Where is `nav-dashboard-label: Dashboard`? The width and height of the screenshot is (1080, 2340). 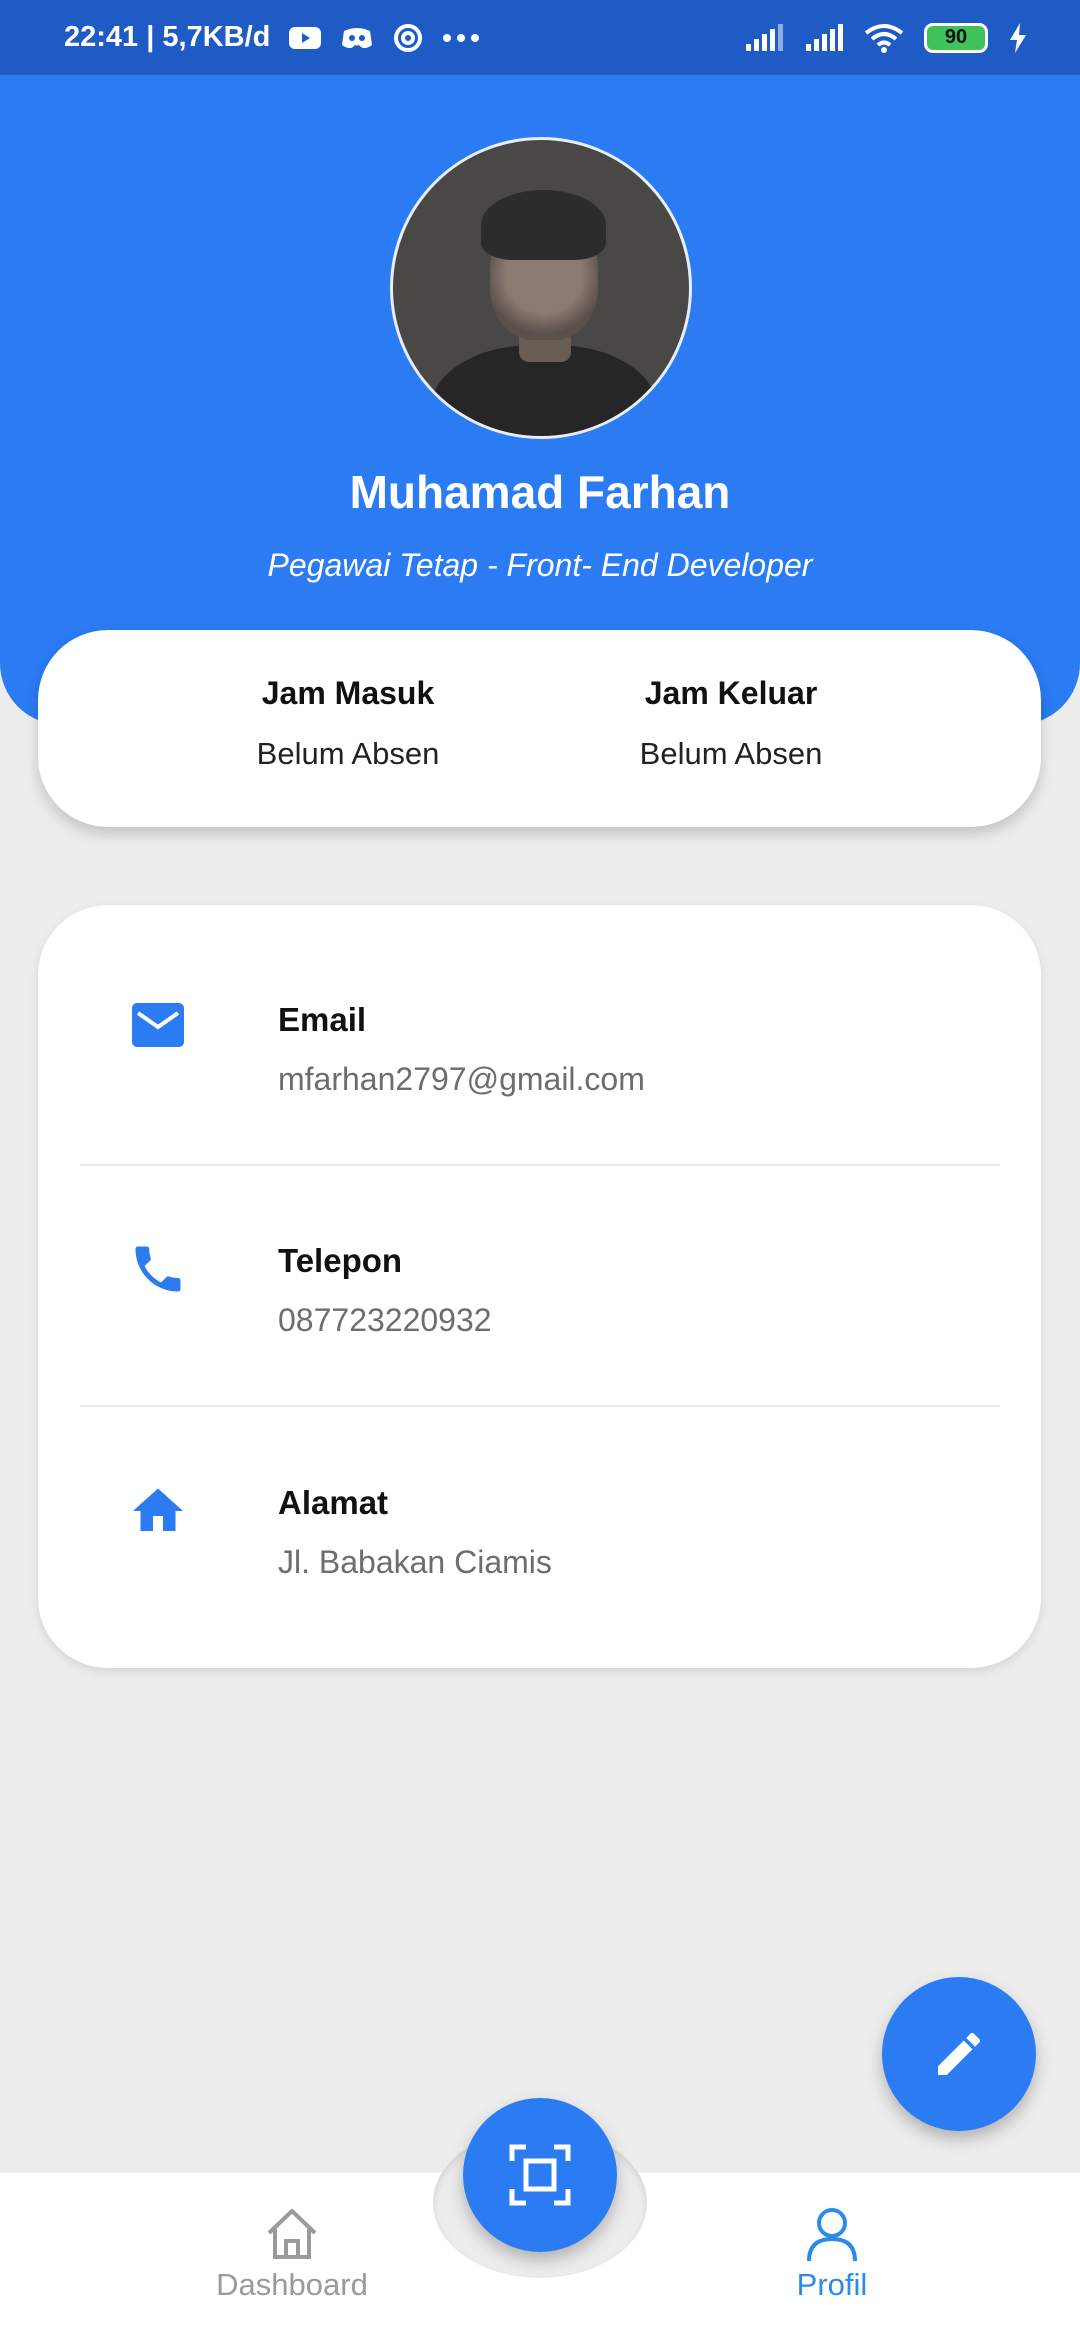 nav-dashboard-label: Dashboard is located at coordinates (292, 2284).